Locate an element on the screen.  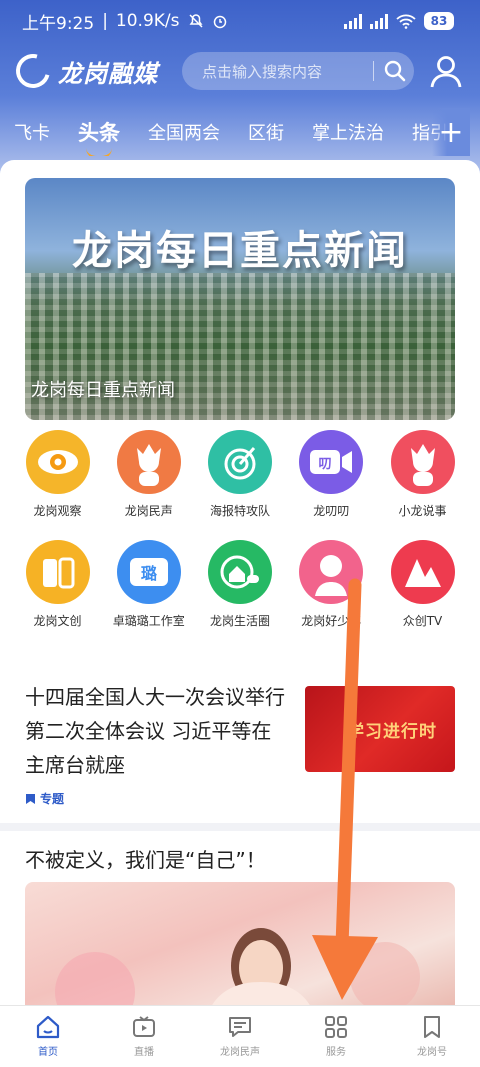
search-placeholder: 点击输入搜索内容 is located at coordinates (262, 71).